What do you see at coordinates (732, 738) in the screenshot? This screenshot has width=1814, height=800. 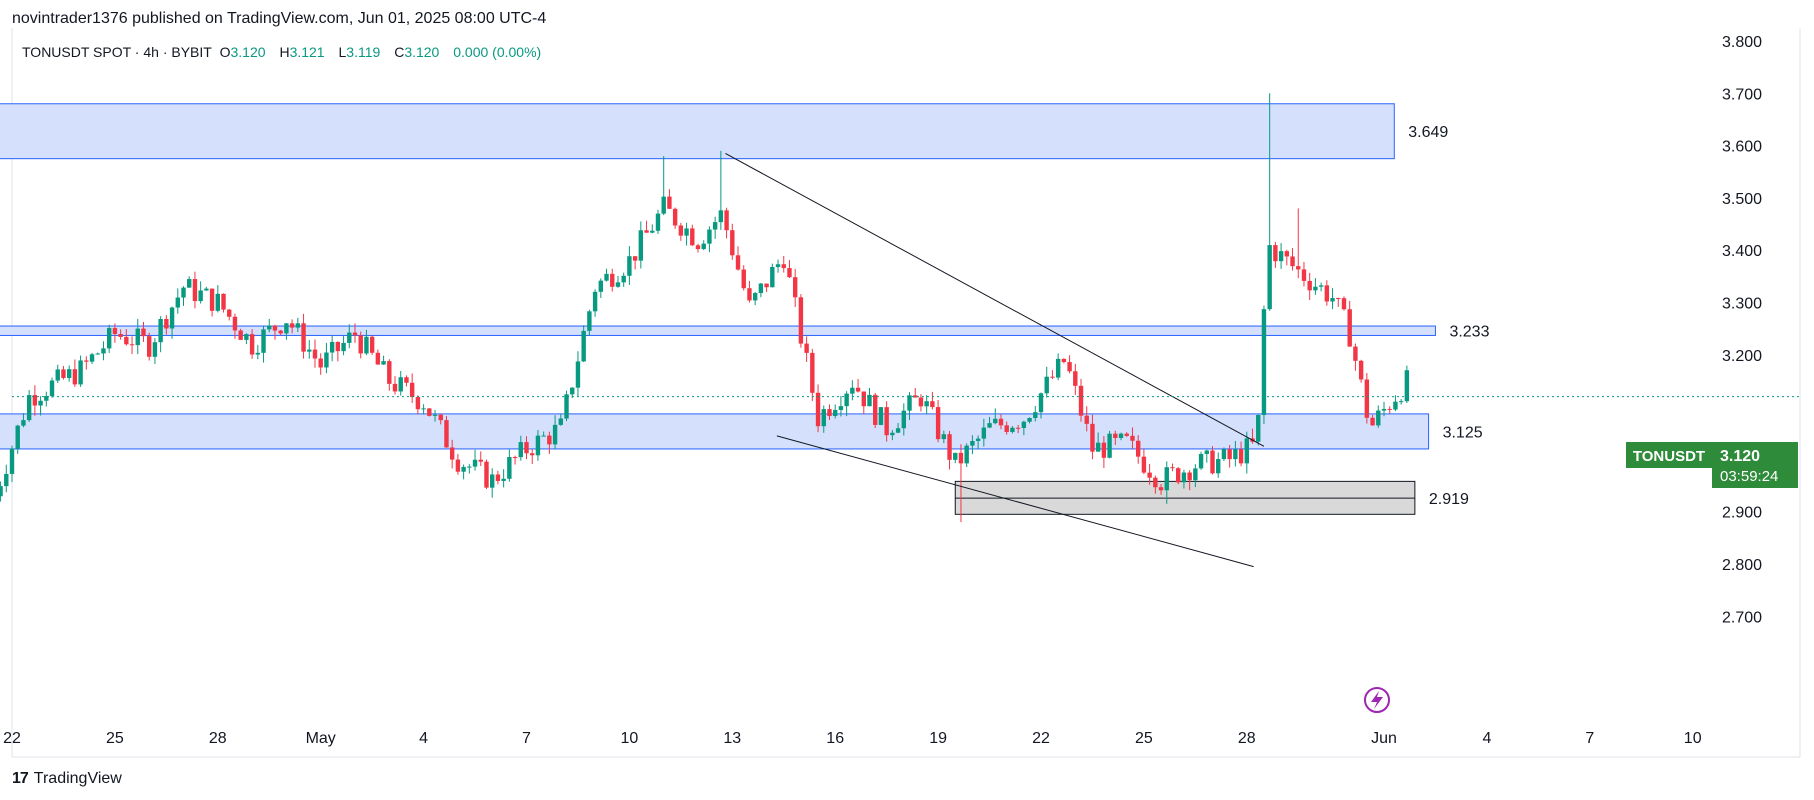 I see `x-tick-label: 13` at bounding box center [732, 738].